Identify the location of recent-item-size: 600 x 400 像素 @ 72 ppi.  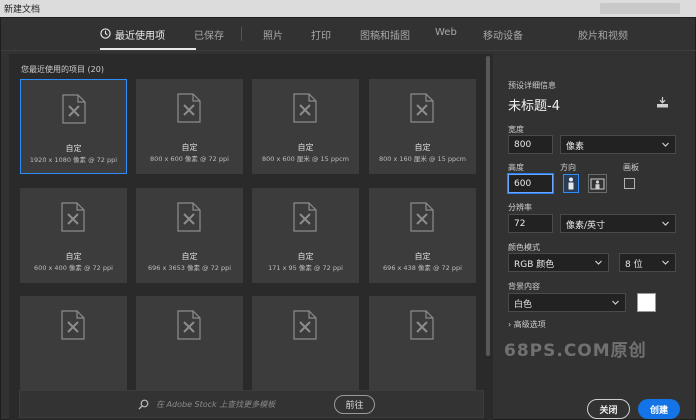
(73, 268).